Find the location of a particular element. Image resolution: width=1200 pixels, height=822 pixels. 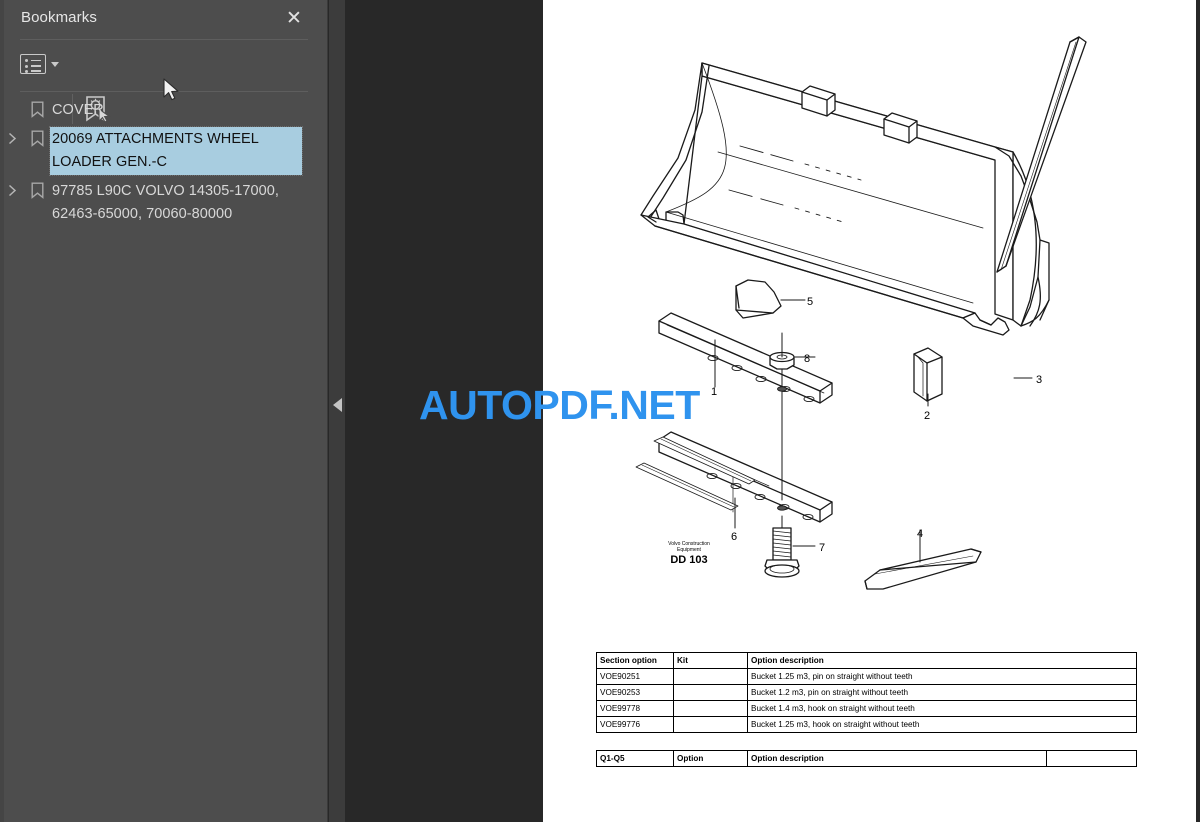

q-option-table: Q1-Q5 Option Option description is located at coordinates (866, 758).